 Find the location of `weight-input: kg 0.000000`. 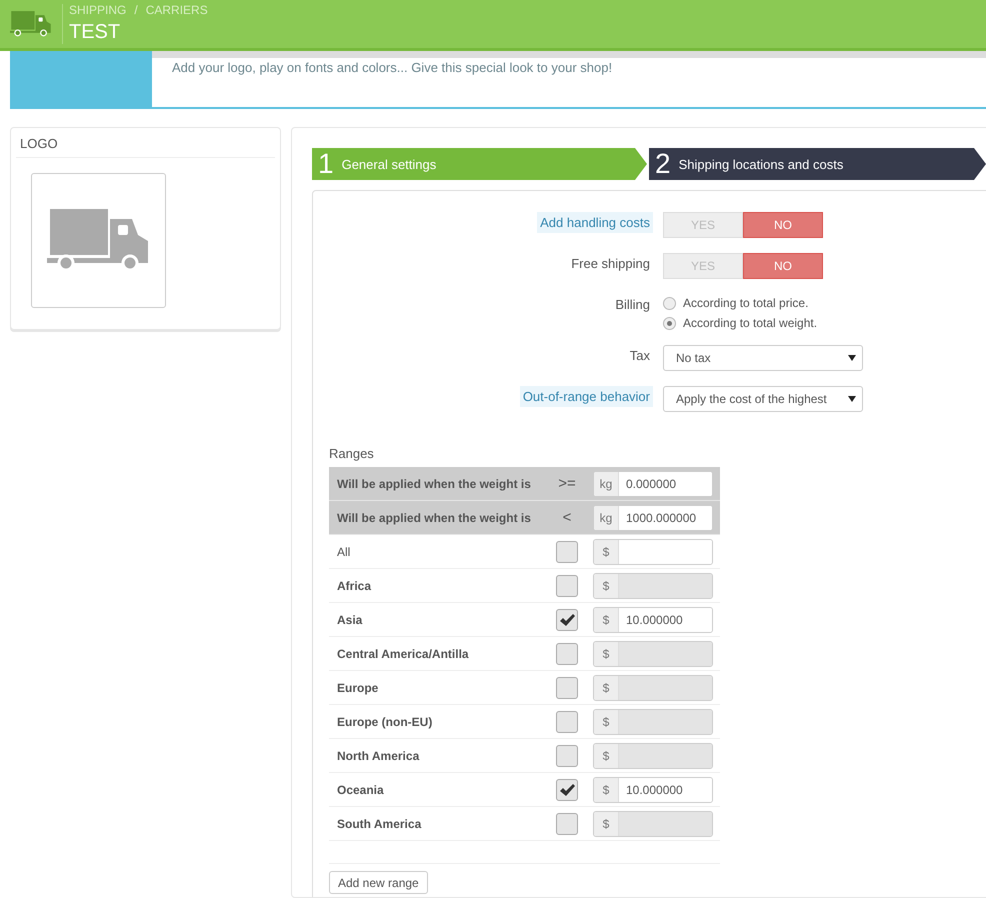

weight-input: kg 0.000000 is located at coordinates (653, 483).